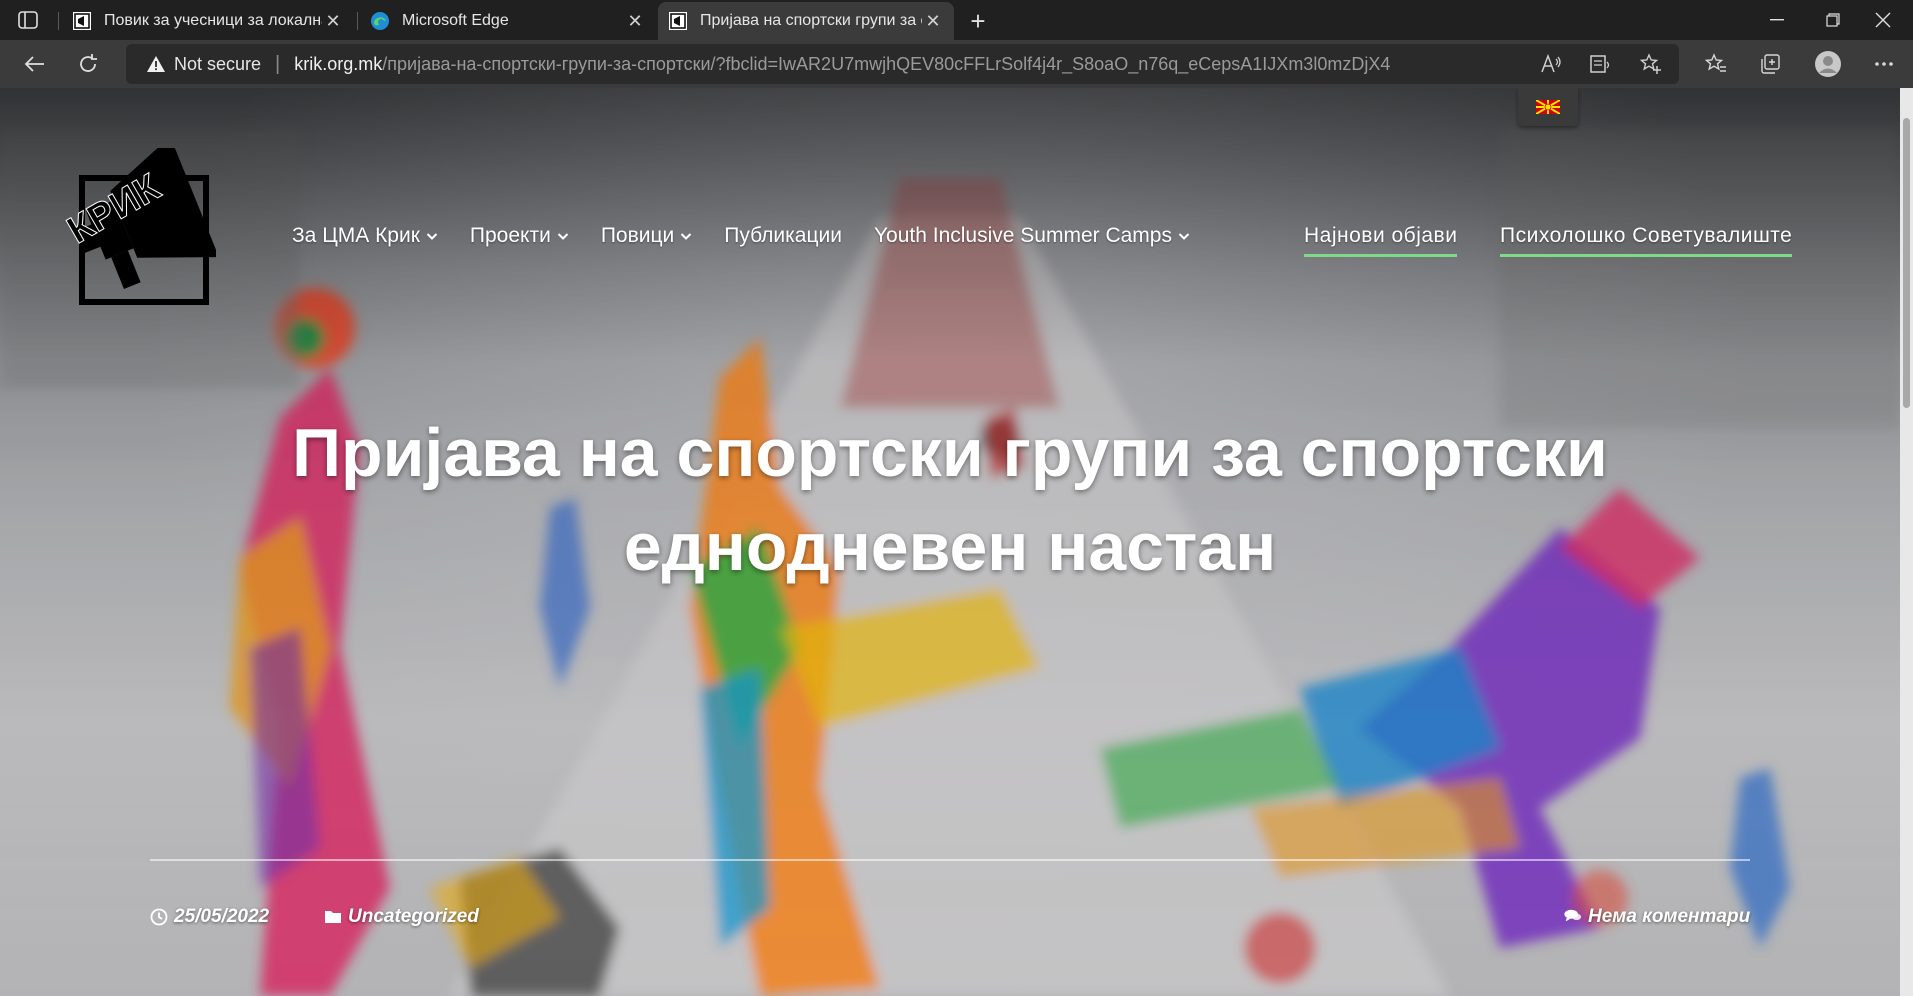 The image size is (1913, 996). What do you see at coordinates (356, 235) in the screenshot?
I see `nav-label: За ЦМА Крик` at bounding box center [356, 235].